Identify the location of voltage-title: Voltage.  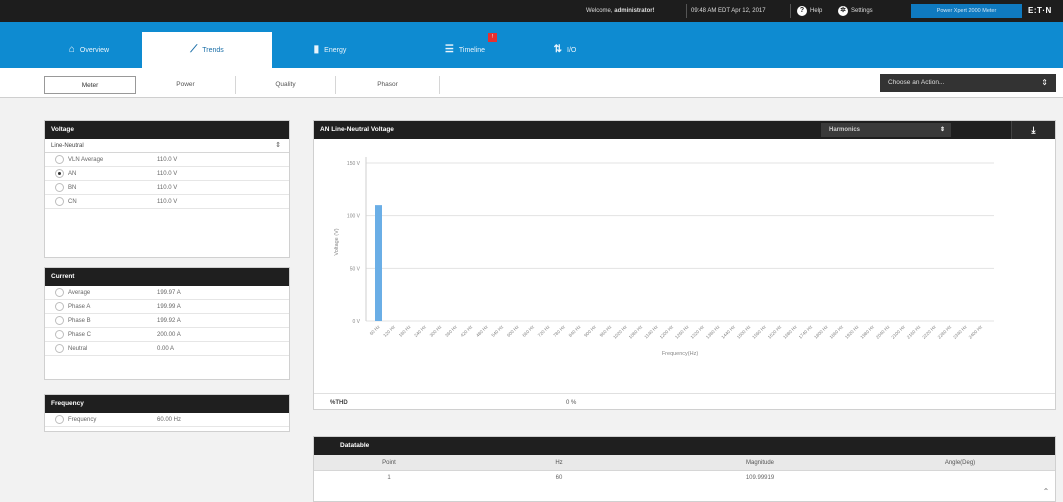
(167, 130).